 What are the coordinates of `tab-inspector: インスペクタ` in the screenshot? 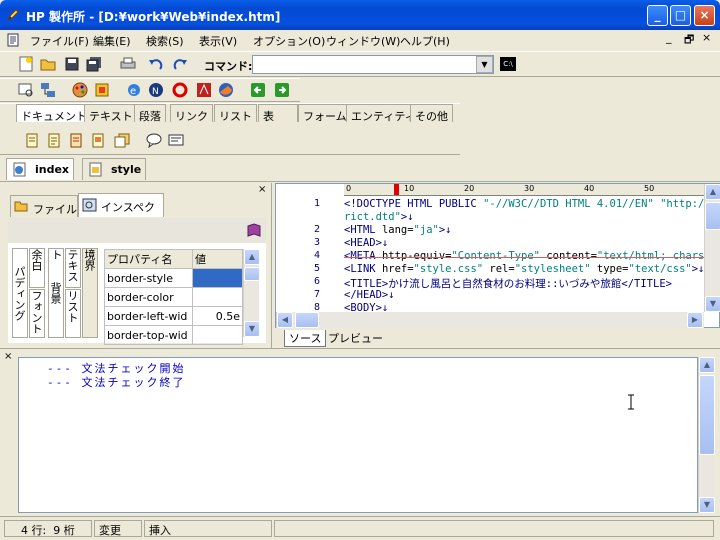 It's located at (121, 211).